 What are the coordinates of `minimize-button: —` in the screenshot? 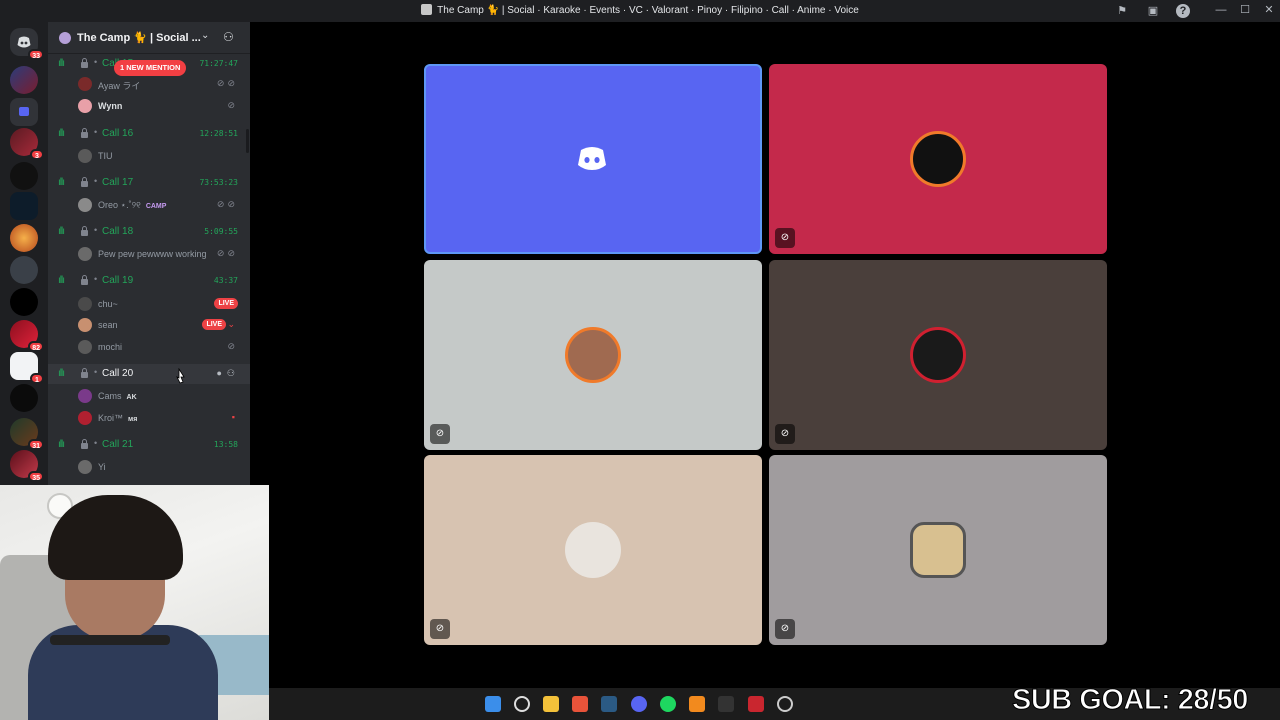 It's located at (1221, 10).